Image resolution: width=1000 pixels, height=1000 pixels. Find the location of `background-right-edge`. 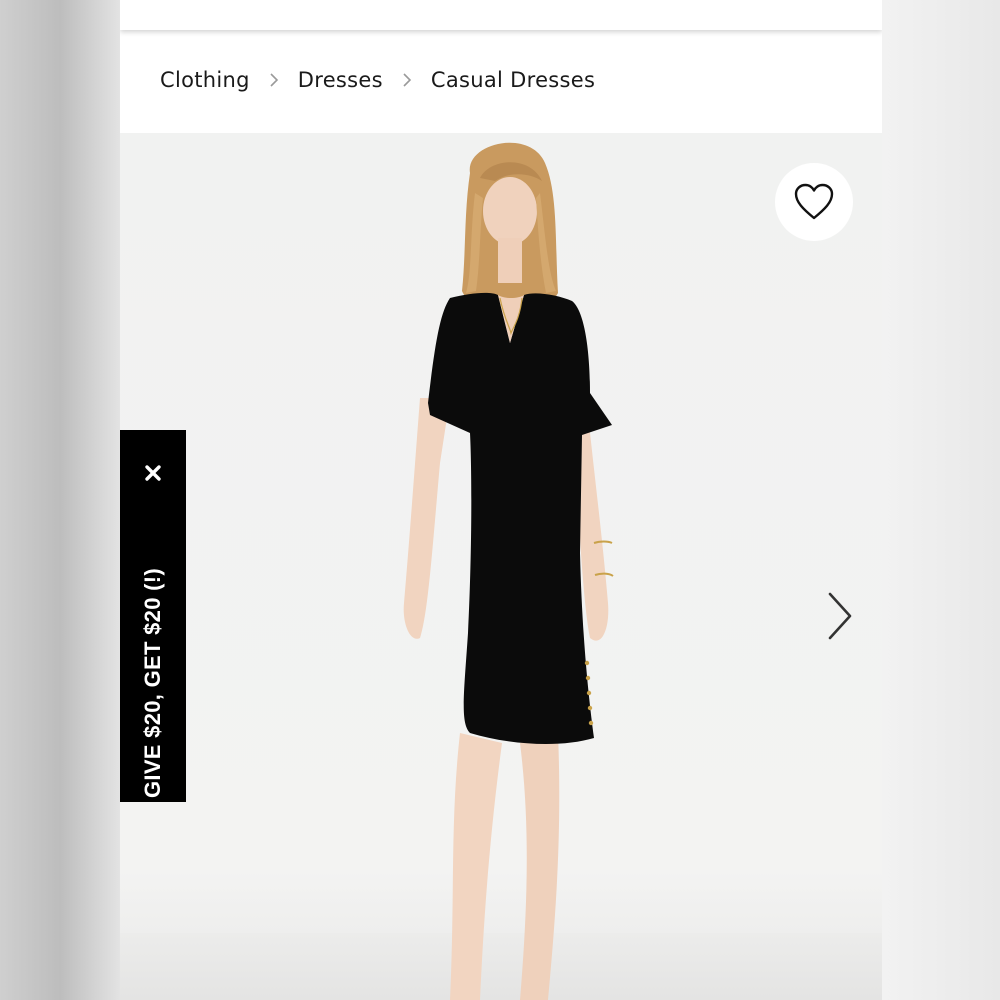

background-right-edge is located at coordinates (941, 500).